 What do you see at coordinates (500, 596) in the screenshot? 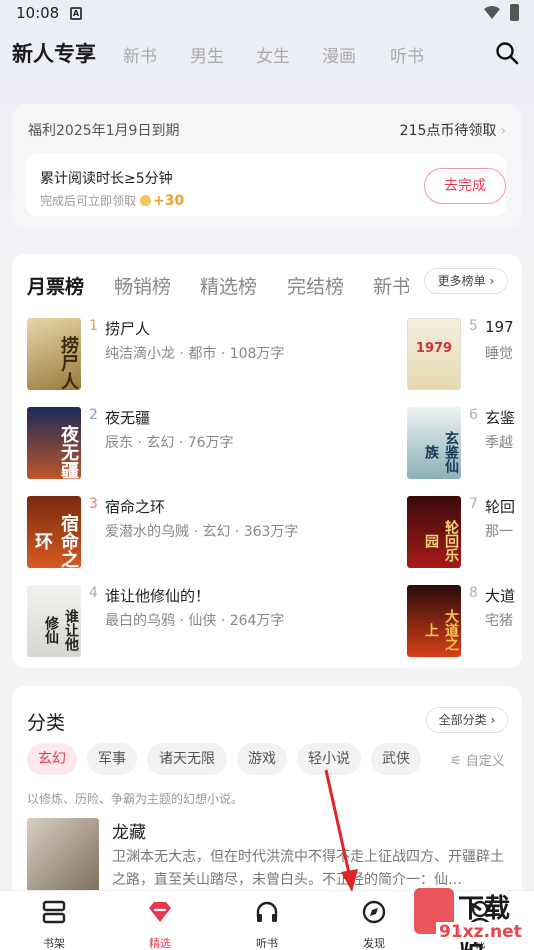
I see `book-title: 大道` at bounding box center [500, 596].